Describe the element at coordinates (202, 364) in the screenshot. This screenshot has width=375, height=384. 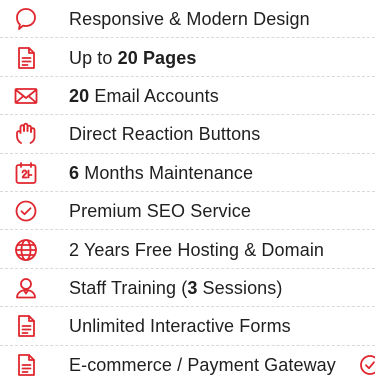
I see `feature-label: E-commerce / Payment Gateway` at that location.